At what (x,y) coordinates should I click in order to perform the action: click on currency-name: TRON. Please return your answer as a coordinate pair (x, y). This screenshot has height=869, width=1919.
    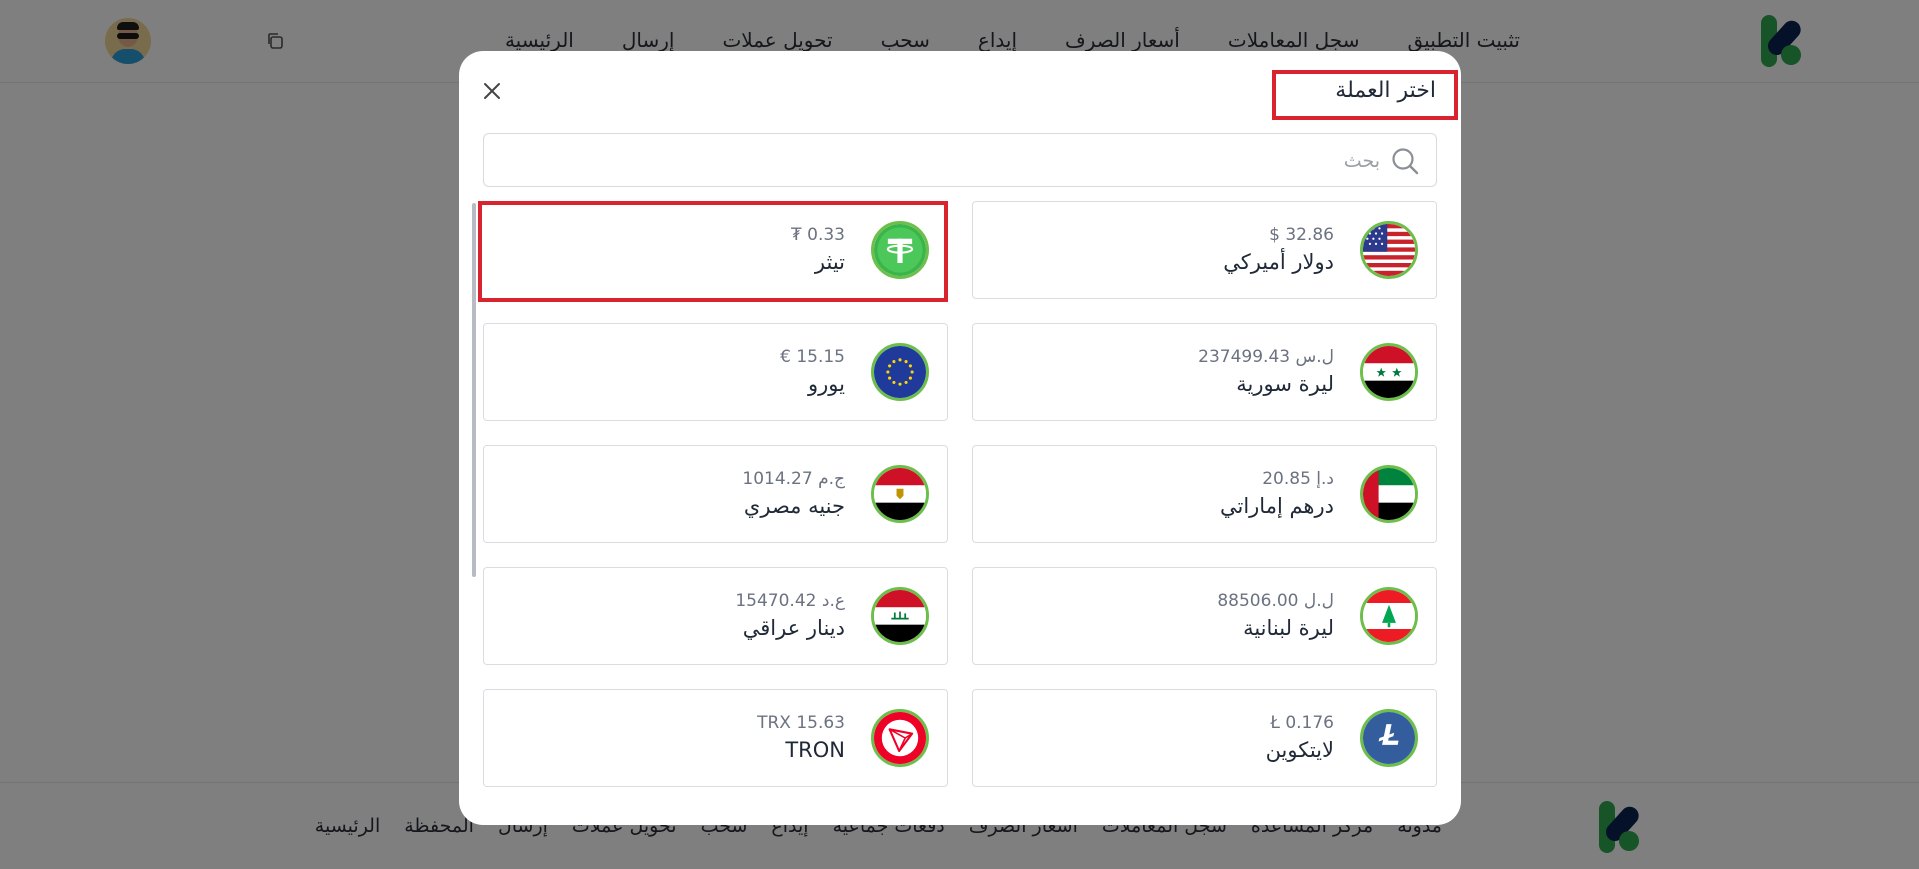
    Looking at the image, I should click on (815, 750).